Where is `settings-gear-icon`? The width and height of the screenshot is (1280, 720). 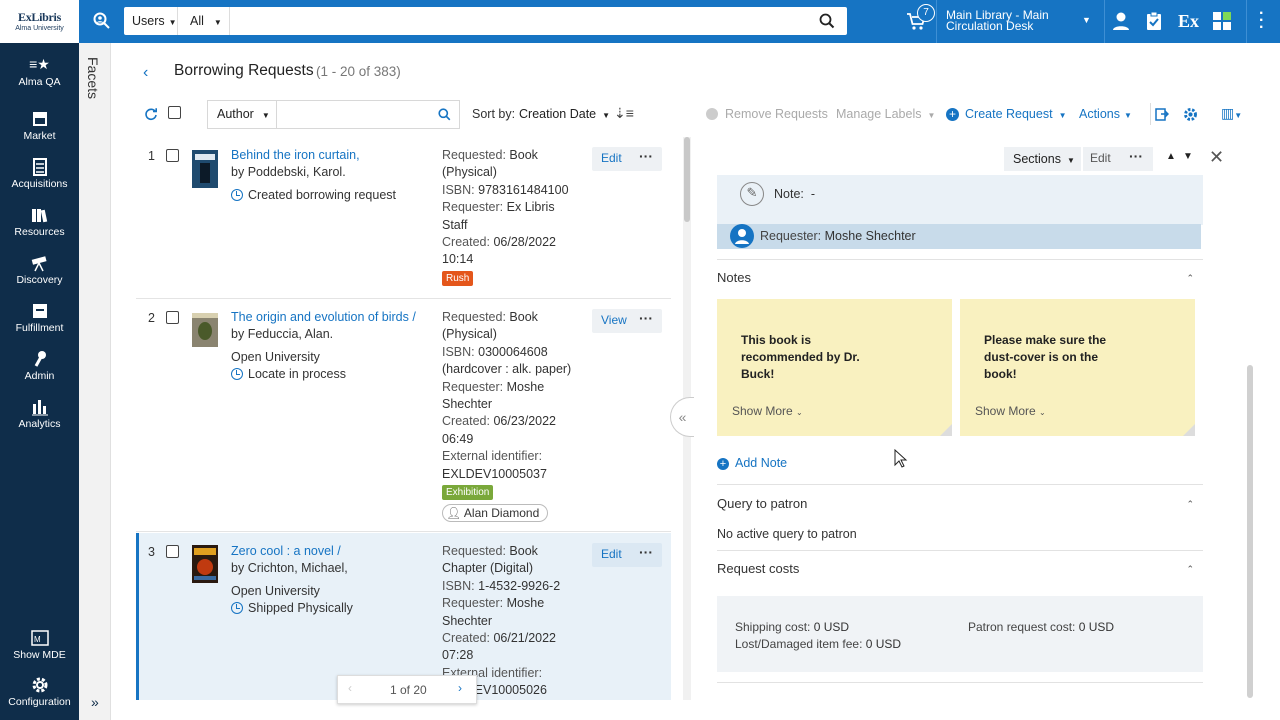 settings-gear-icon is located at coordinates (1190, 114).